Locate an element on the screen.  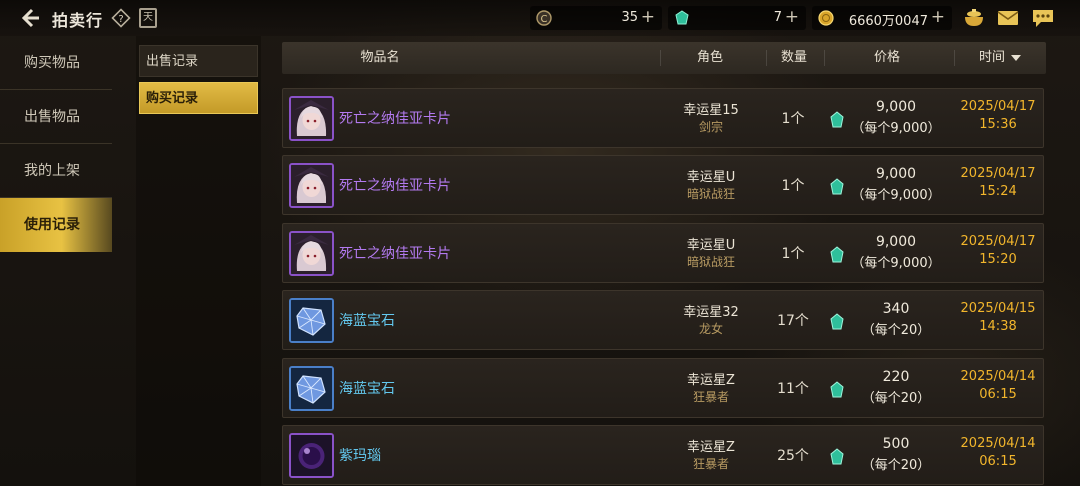
tab-label: 购买记录 is located at coordinates (172, 98).